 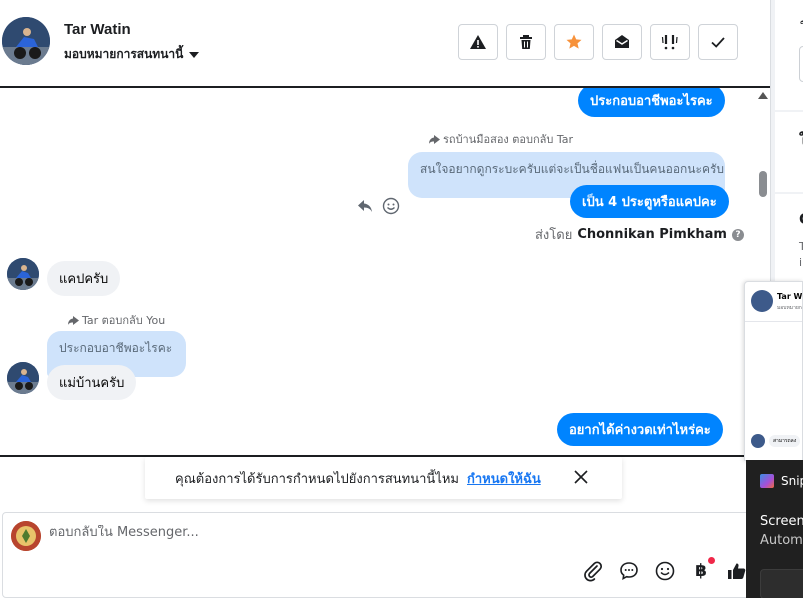 What do you see at coordinates (378, 206) in the screenshot?
I see `message-actions` at bounding box center [378, 206].